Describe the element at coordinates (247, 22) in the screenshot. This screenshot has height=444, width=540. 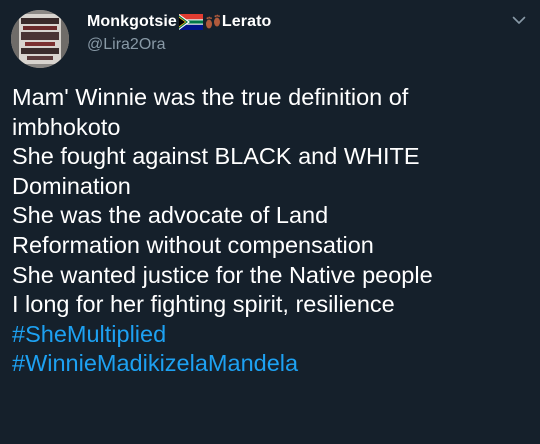
I see `display-name-part2: Lerato` at that location.